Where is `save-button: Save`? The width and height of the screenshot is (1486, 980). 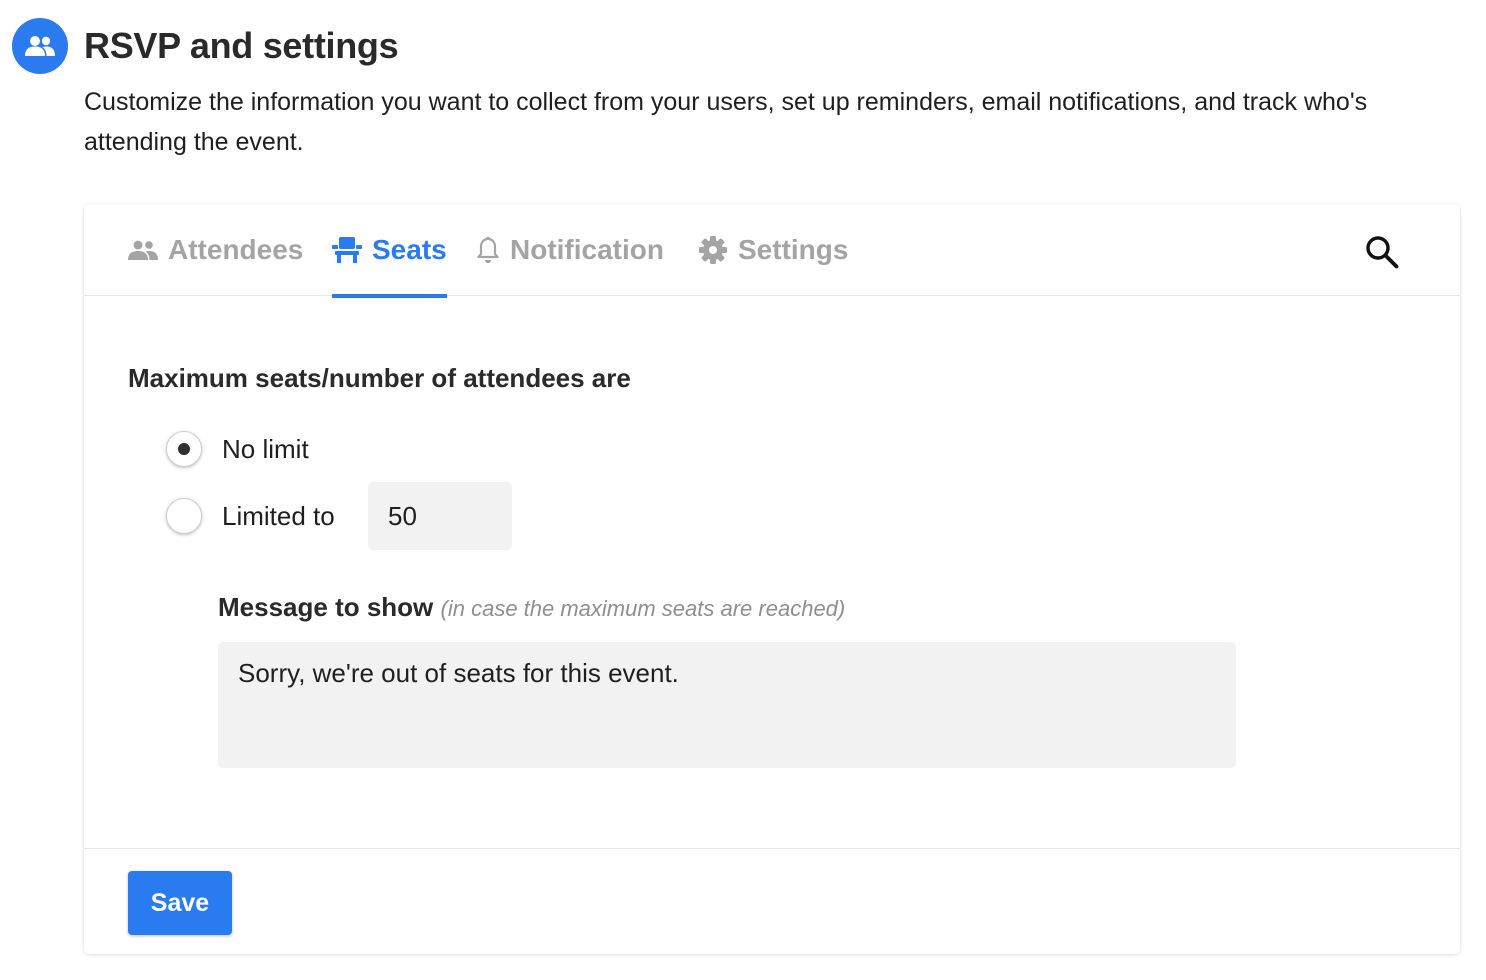
save-button: Save is located at coordinates (180, 903).